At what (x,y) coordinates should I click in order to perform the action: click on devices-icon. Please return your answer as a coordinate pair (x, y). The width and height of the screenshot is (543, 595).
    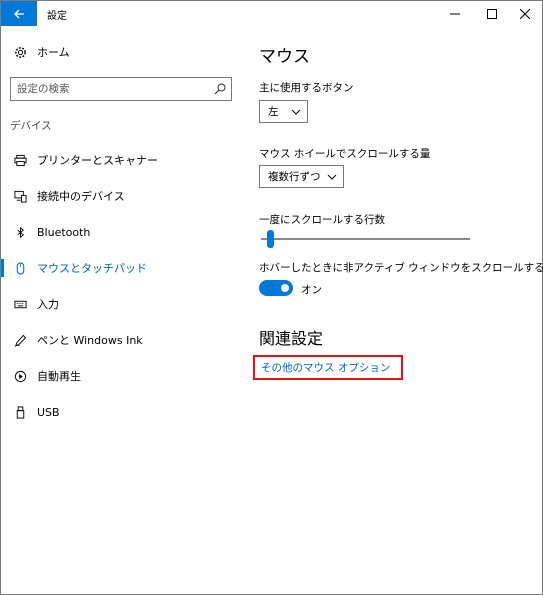
    Looking at the image, I should click on (20, 196).